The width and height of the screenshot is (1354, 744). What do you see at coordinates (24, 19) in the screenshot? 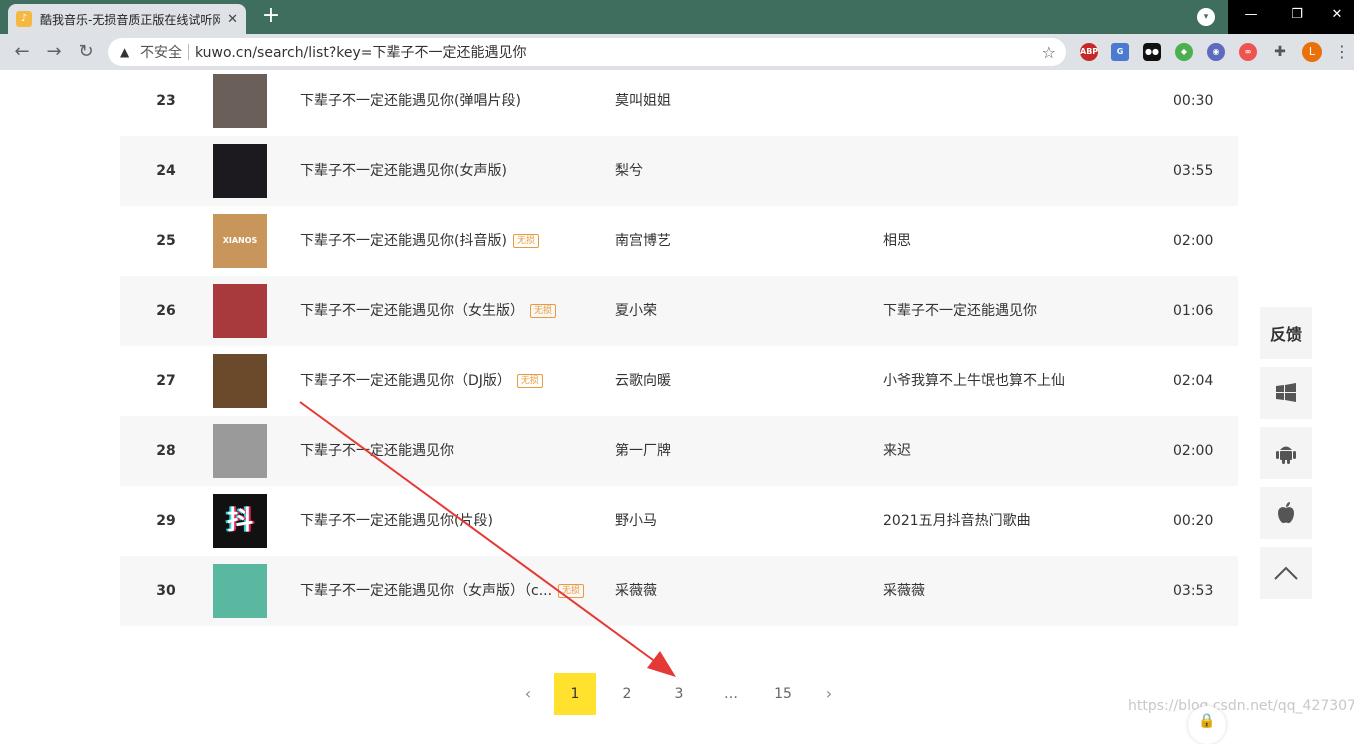
I see `kuwo-favicon-icon: ♪` at bounding box center [24, 19].